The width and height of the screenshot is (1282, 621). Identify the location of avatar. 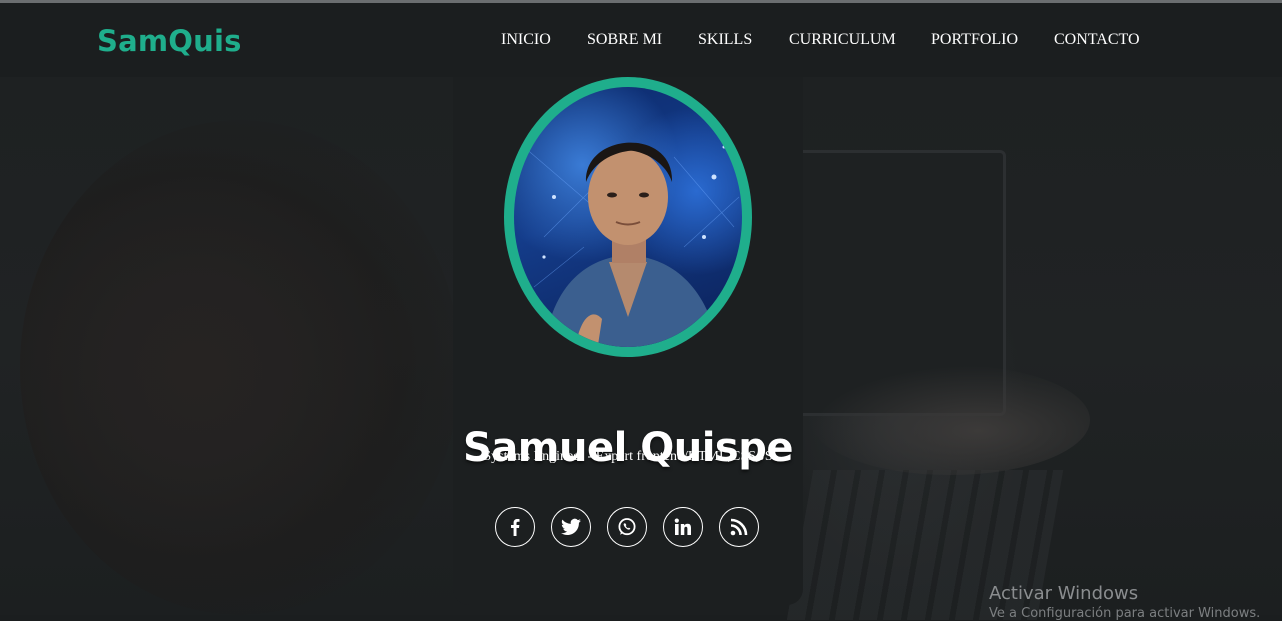
(628, 217).